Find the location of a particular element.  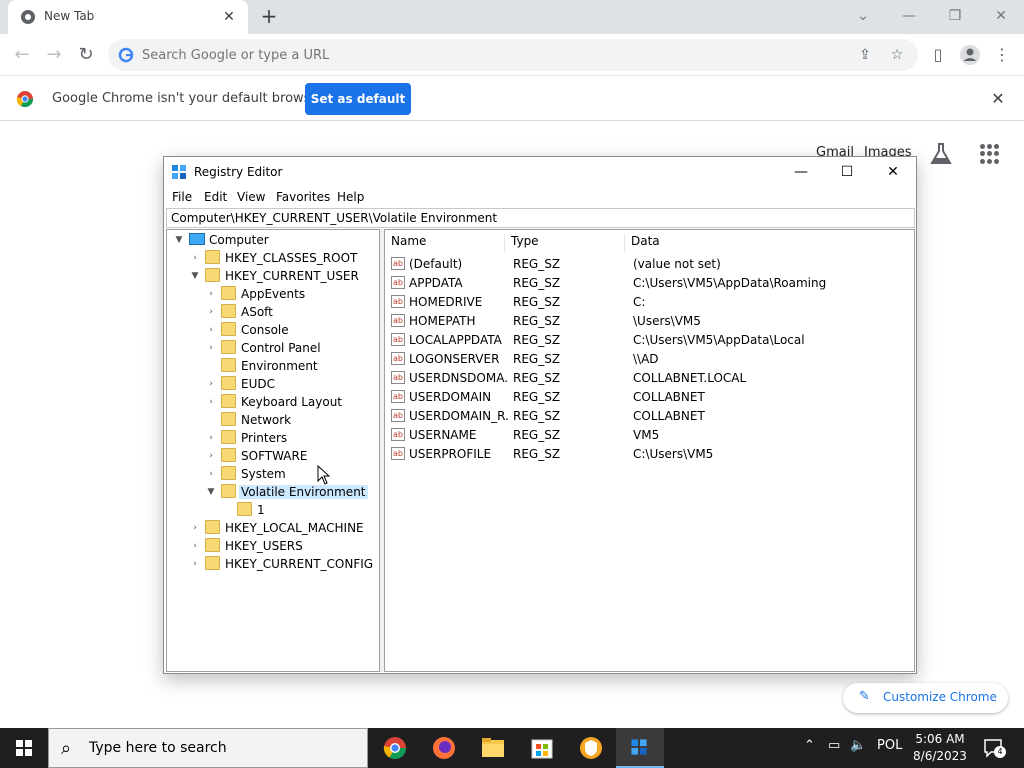

table-row: ab (Default) REG_SZ (value not set) is located at coordinates (649, 264).